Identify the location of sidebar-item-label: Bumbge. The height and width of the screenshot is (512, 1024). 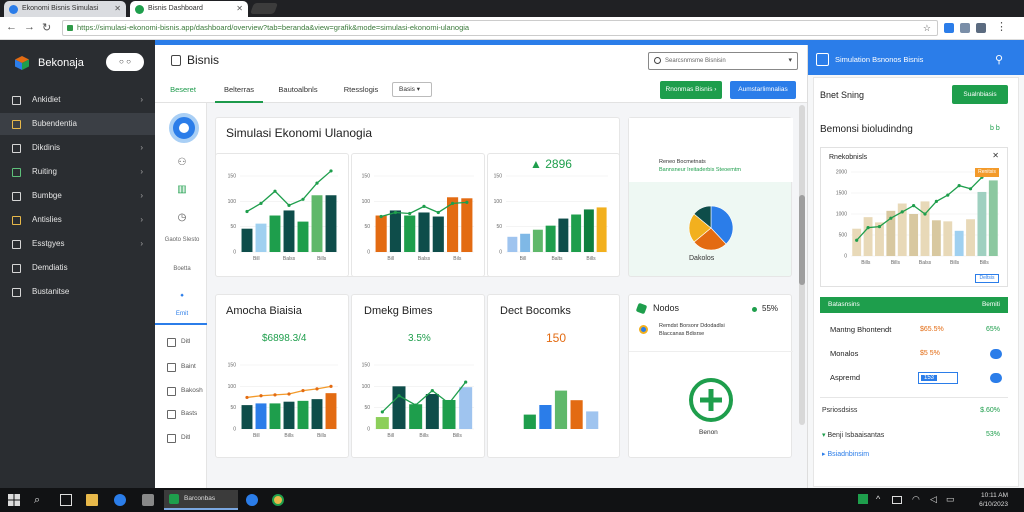
(47, 195).